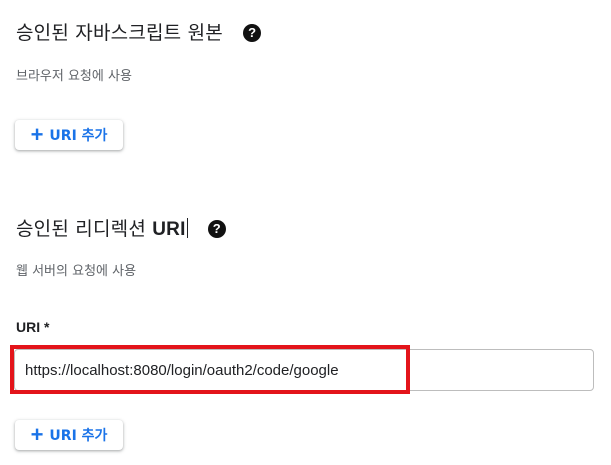 The image size is (611, 465). What do you see at coordinates (169, 229) in the screenshot?
I see `redirect-uris-title-suffix: URI` at bounding box center [169, 229].